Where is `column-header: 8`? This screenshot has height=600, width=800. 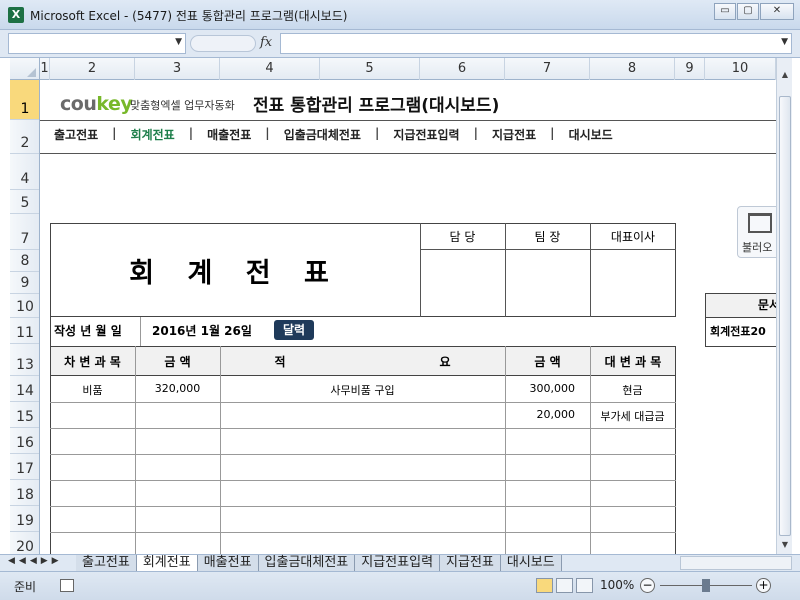 column-header: 8 is located at coordinates (632, 69).